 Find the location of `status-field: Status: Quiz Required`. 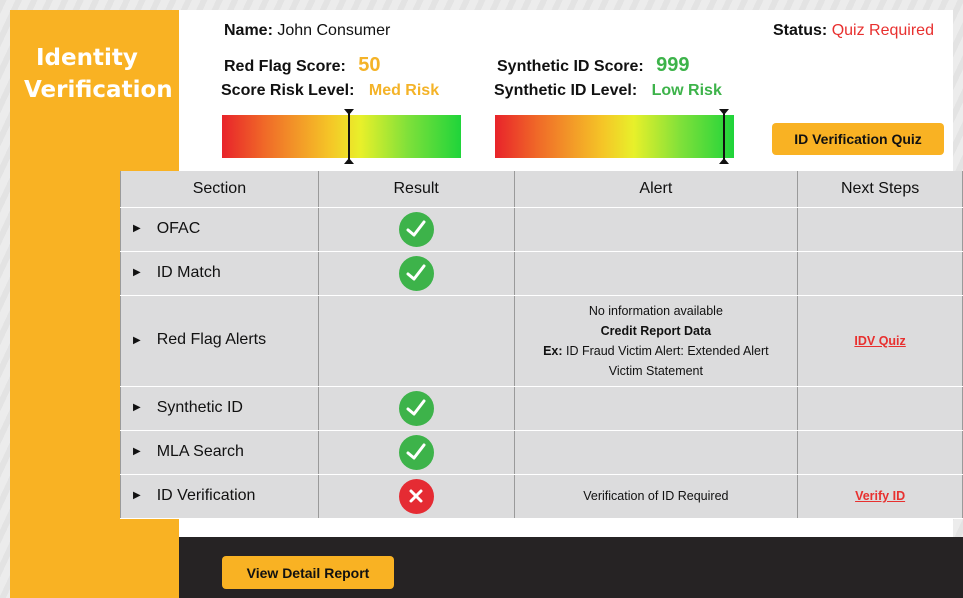

status-field: Status: Quiz Required is located at coordinates (853, 31).